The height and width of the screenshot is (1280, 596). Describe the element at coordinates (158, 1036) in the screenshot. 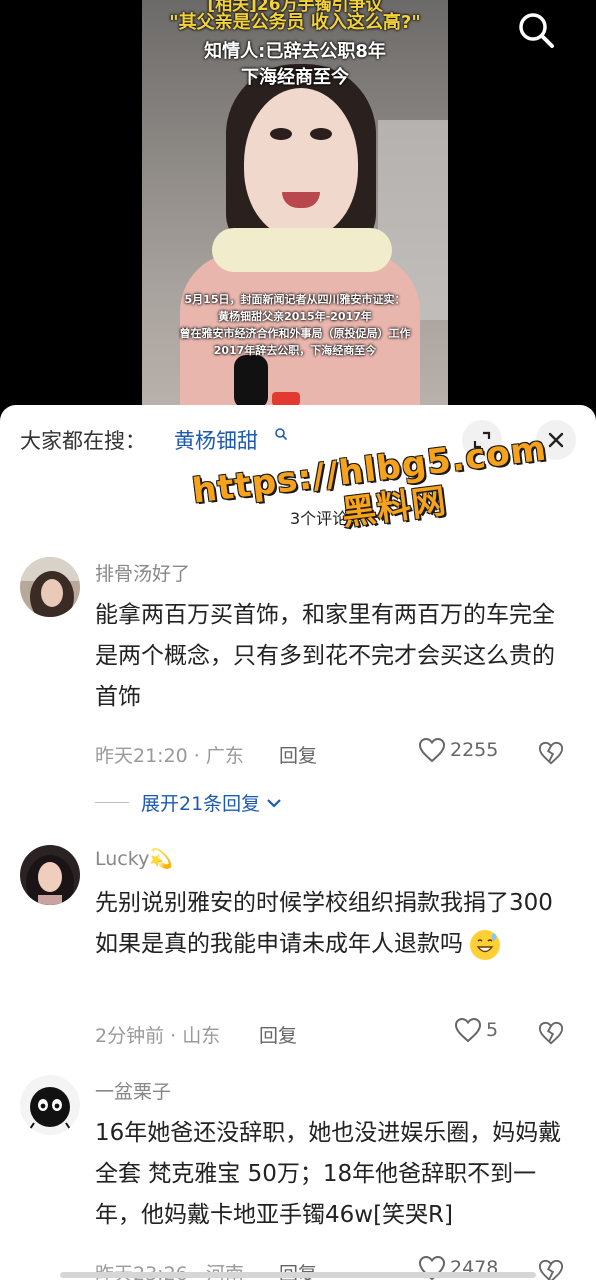

I see `comment-time-location: 2分钟前 · 山东` at that location.